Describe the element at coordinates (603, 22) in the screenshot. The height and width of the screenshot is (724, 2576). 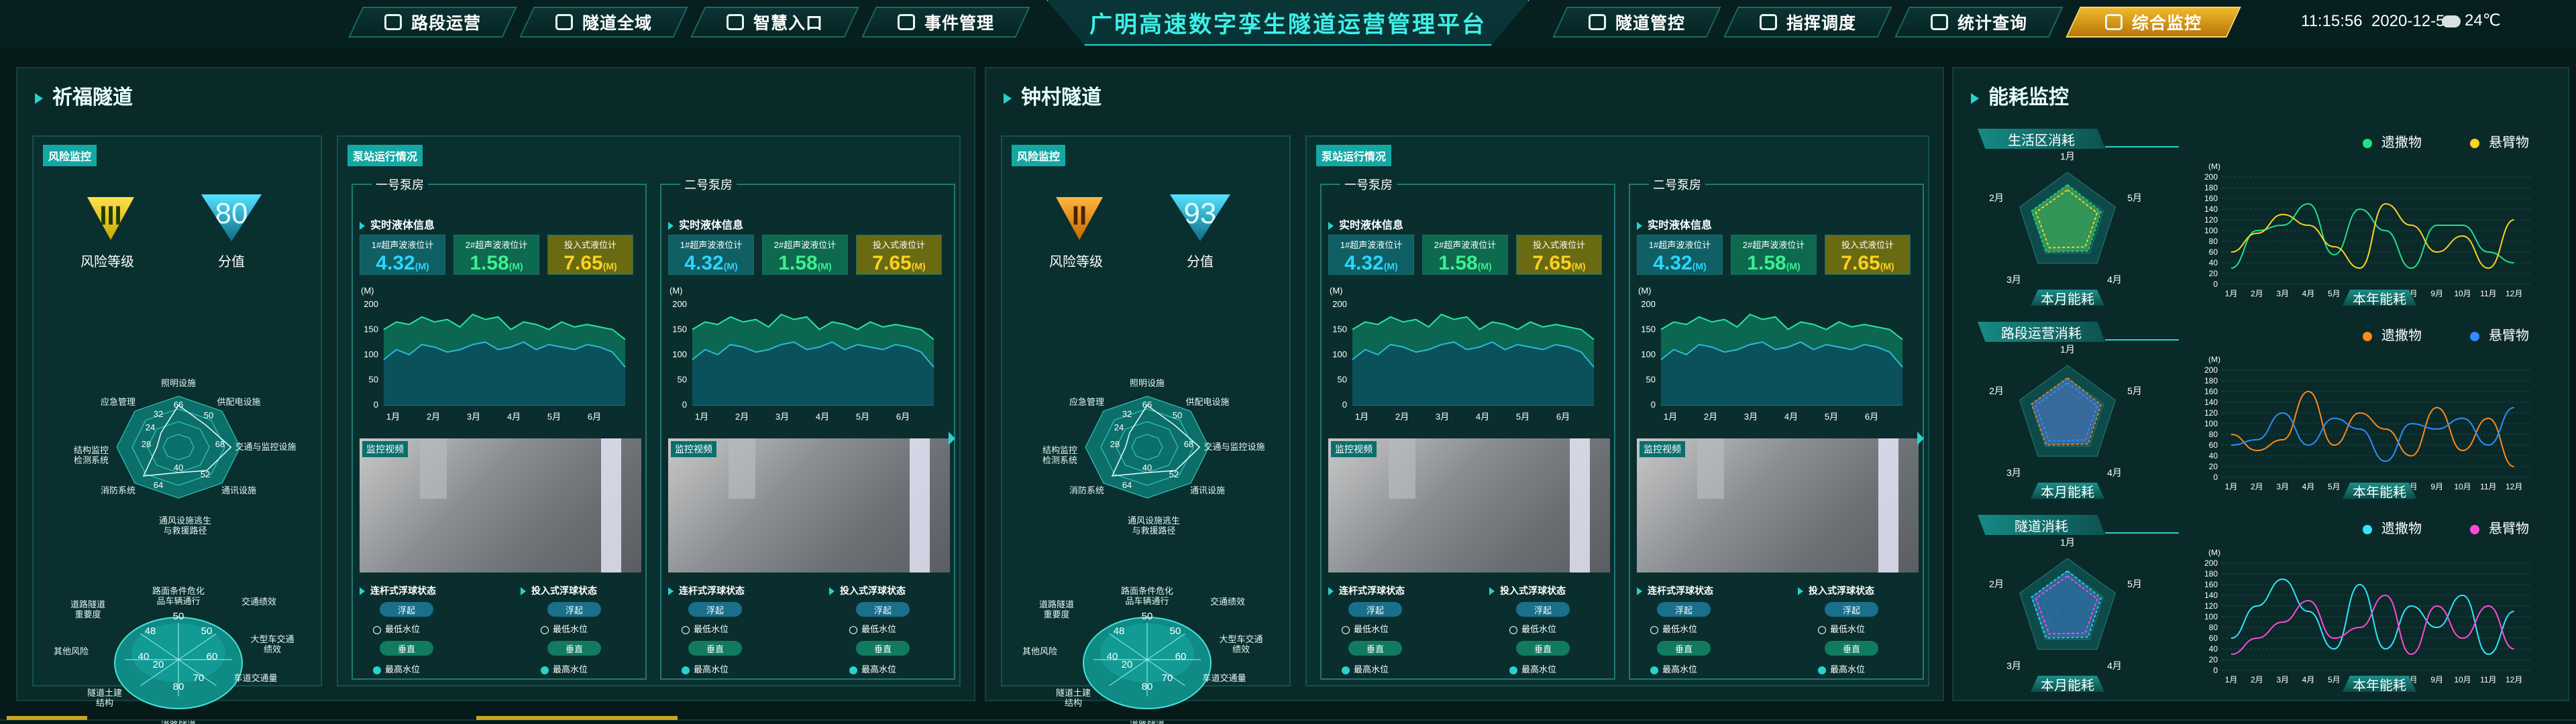
I see `nav-tab-tunnel-overview: 隧道全域` at that location.